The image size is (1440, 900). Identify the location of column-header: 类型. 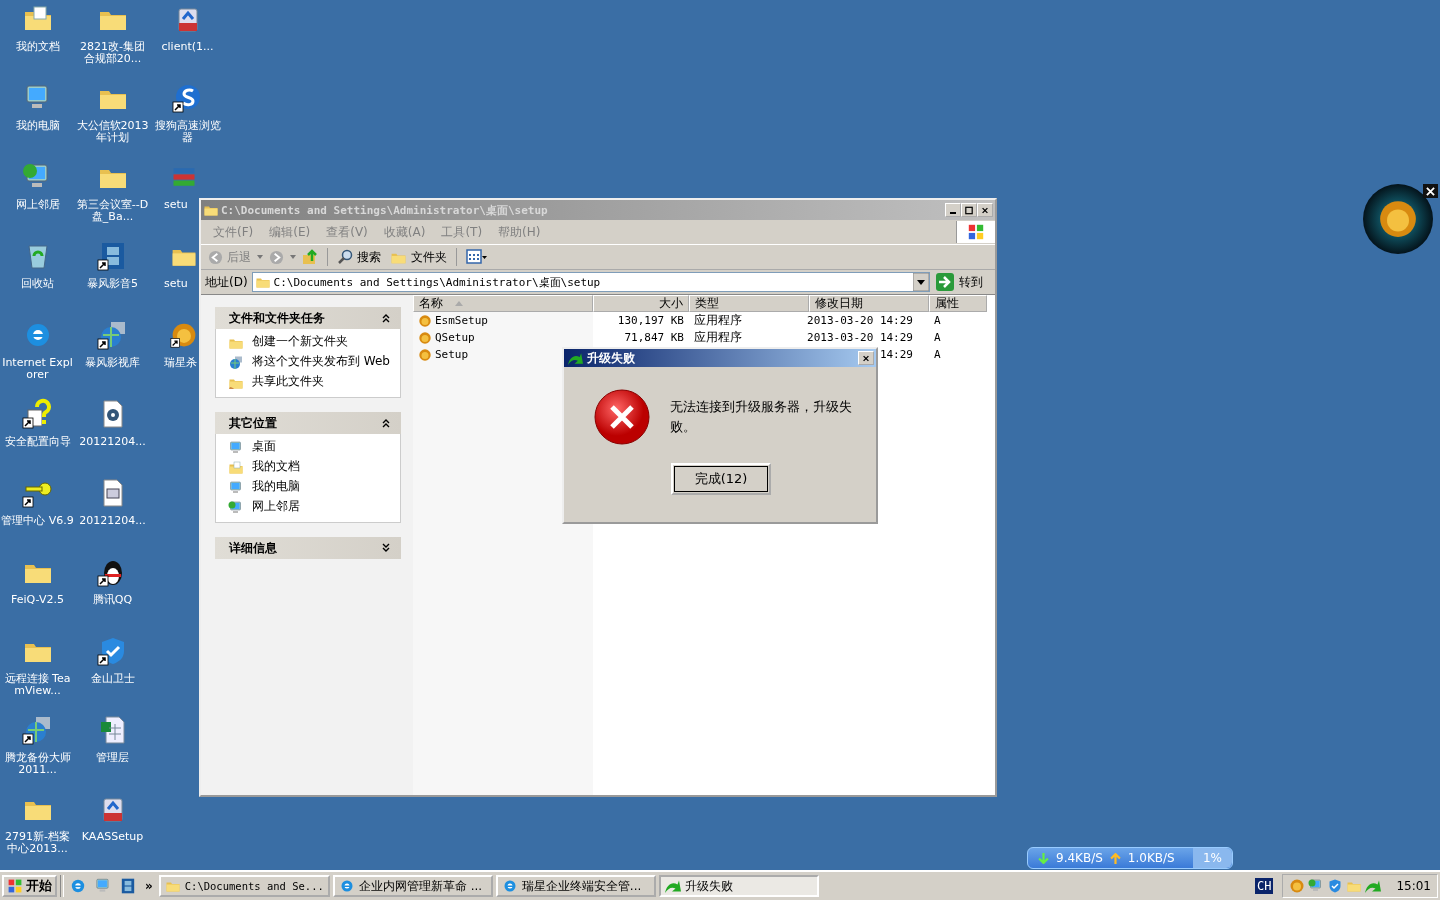
(749, 303).